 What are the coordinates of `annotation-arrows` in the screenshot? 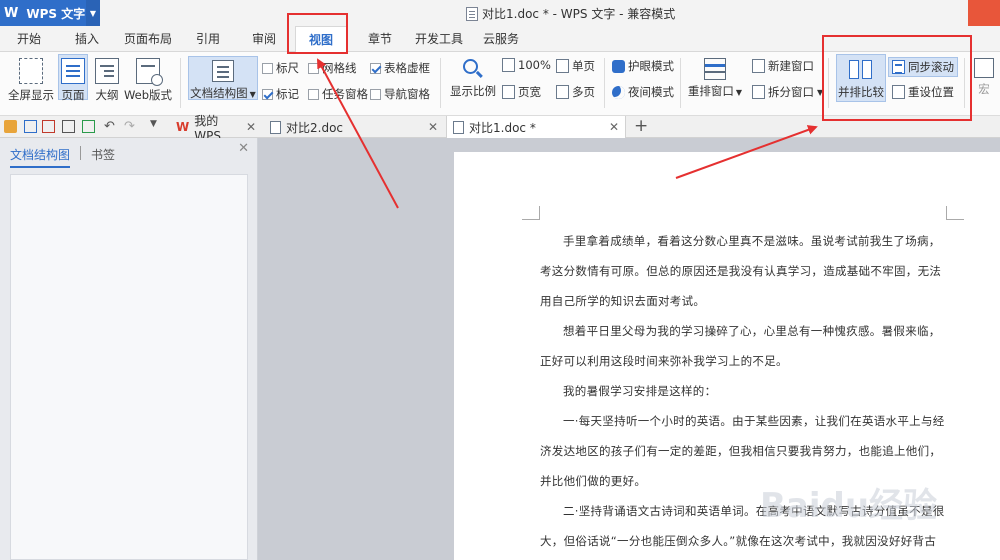 It's located at (567, 133).